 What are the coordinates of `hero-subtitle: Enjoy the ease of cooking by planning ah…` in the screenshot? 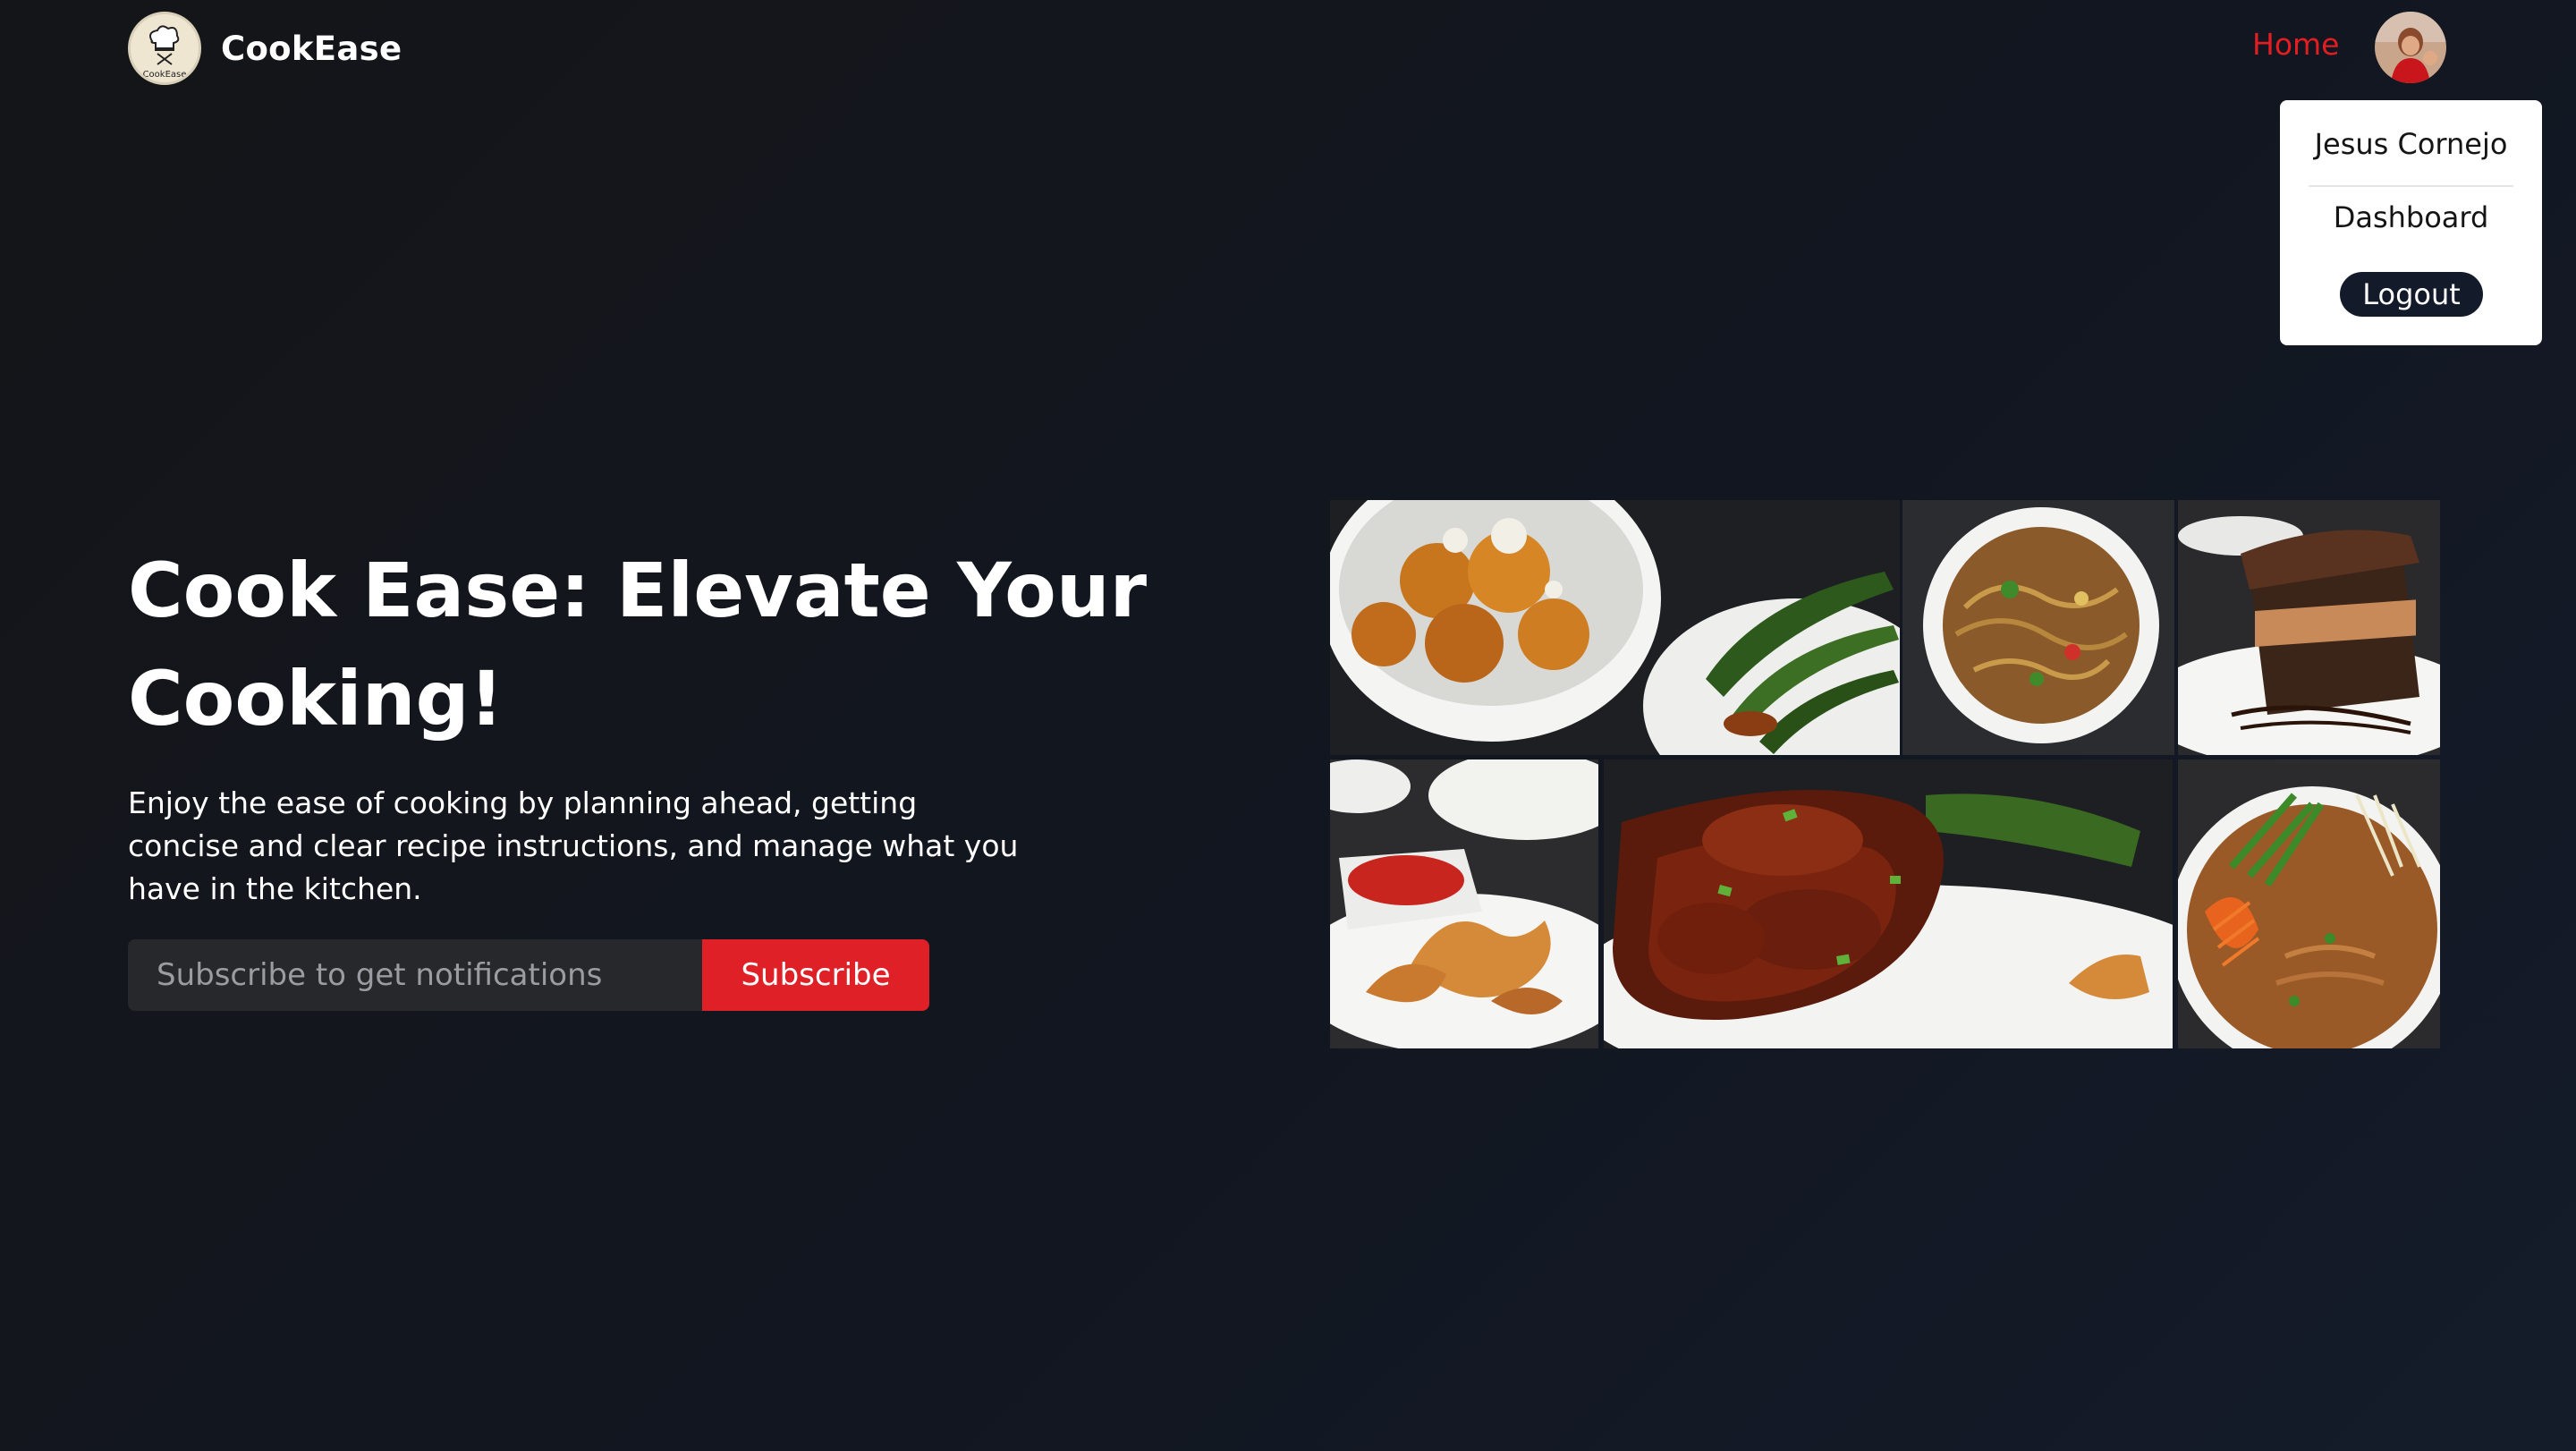 It's located at (573, 845).